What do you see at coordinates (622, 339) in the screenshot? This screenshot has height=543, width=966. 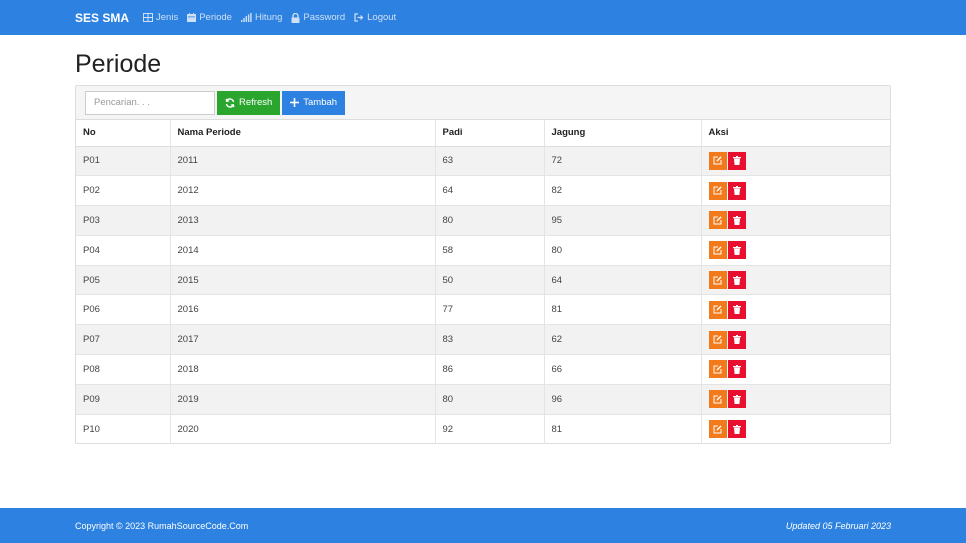 I see `cell-jagung: 62` at bounding box center [622, 339].